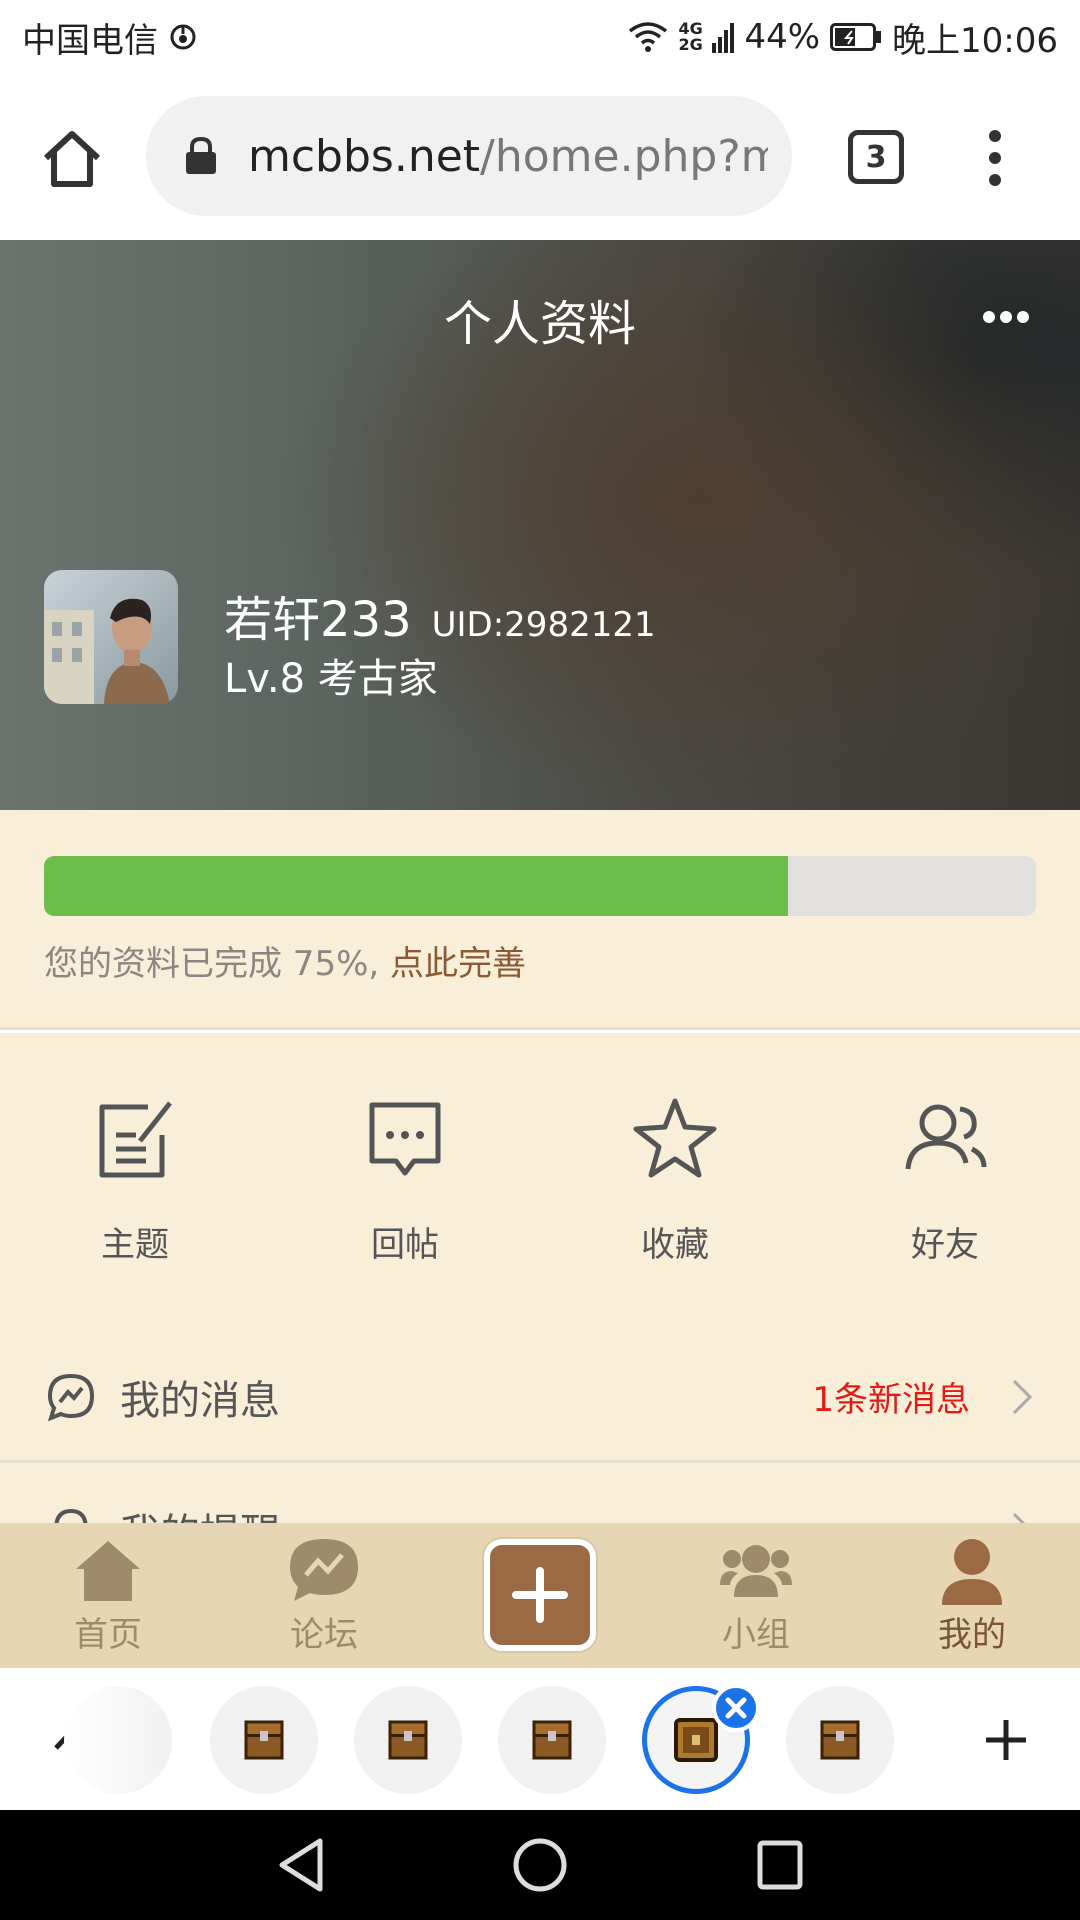 The width and height of the screenshot is (1080, 1920). What do you see at coordinates (301, 1865) in the screenshot?
I see `back-icon` at bounding box center [301, 1865].